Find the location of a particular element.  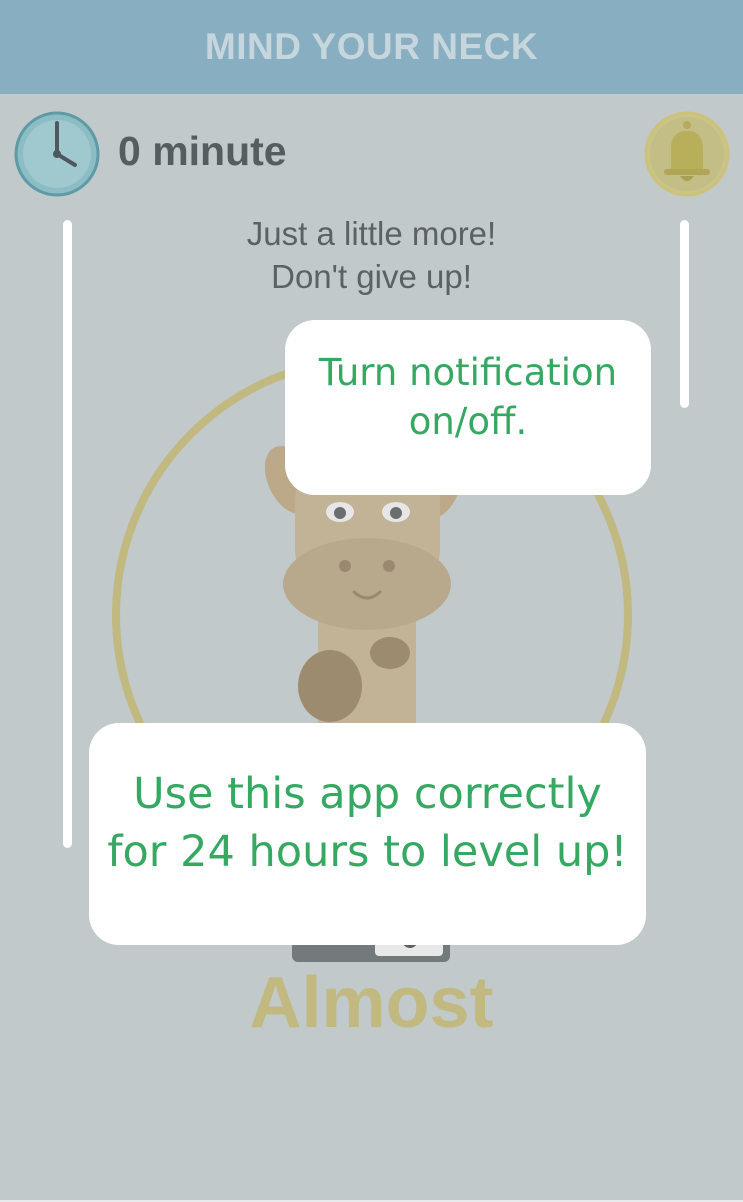

level-status-label: Almost is located at coordinates (371, 1003).